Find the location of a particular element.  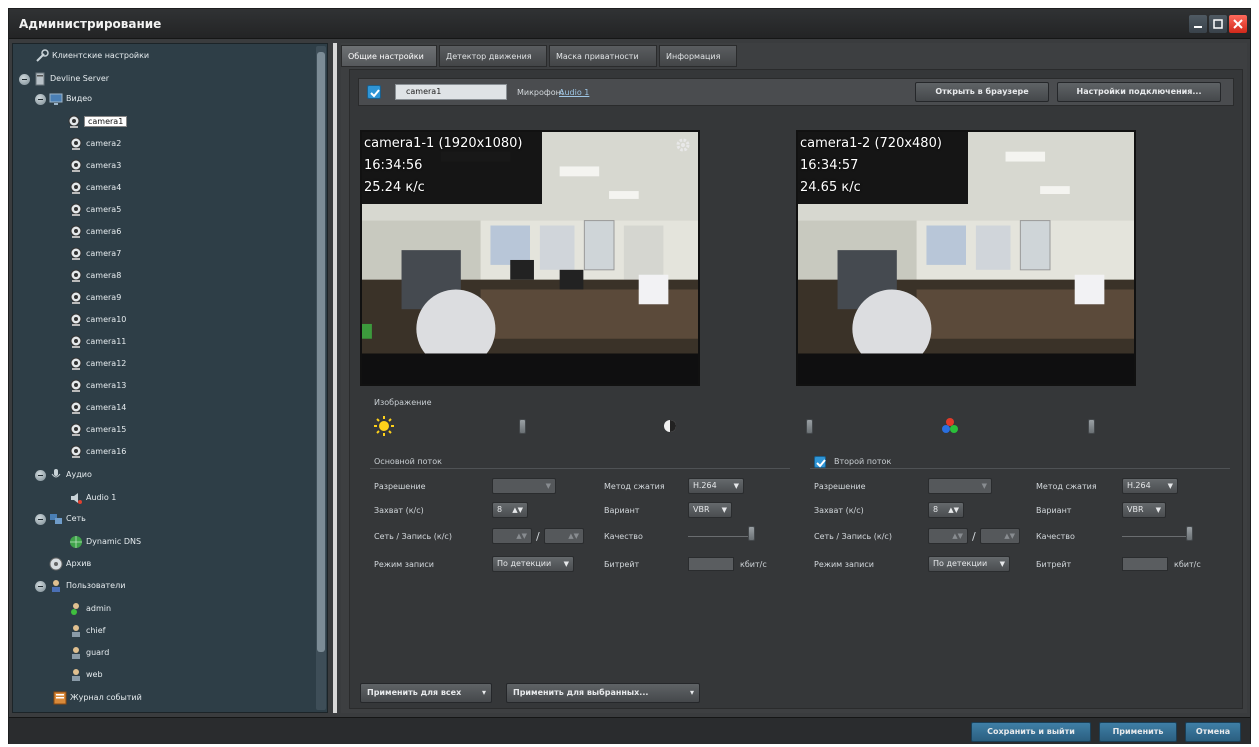

gear-icon is located at coordinates (683, 145).